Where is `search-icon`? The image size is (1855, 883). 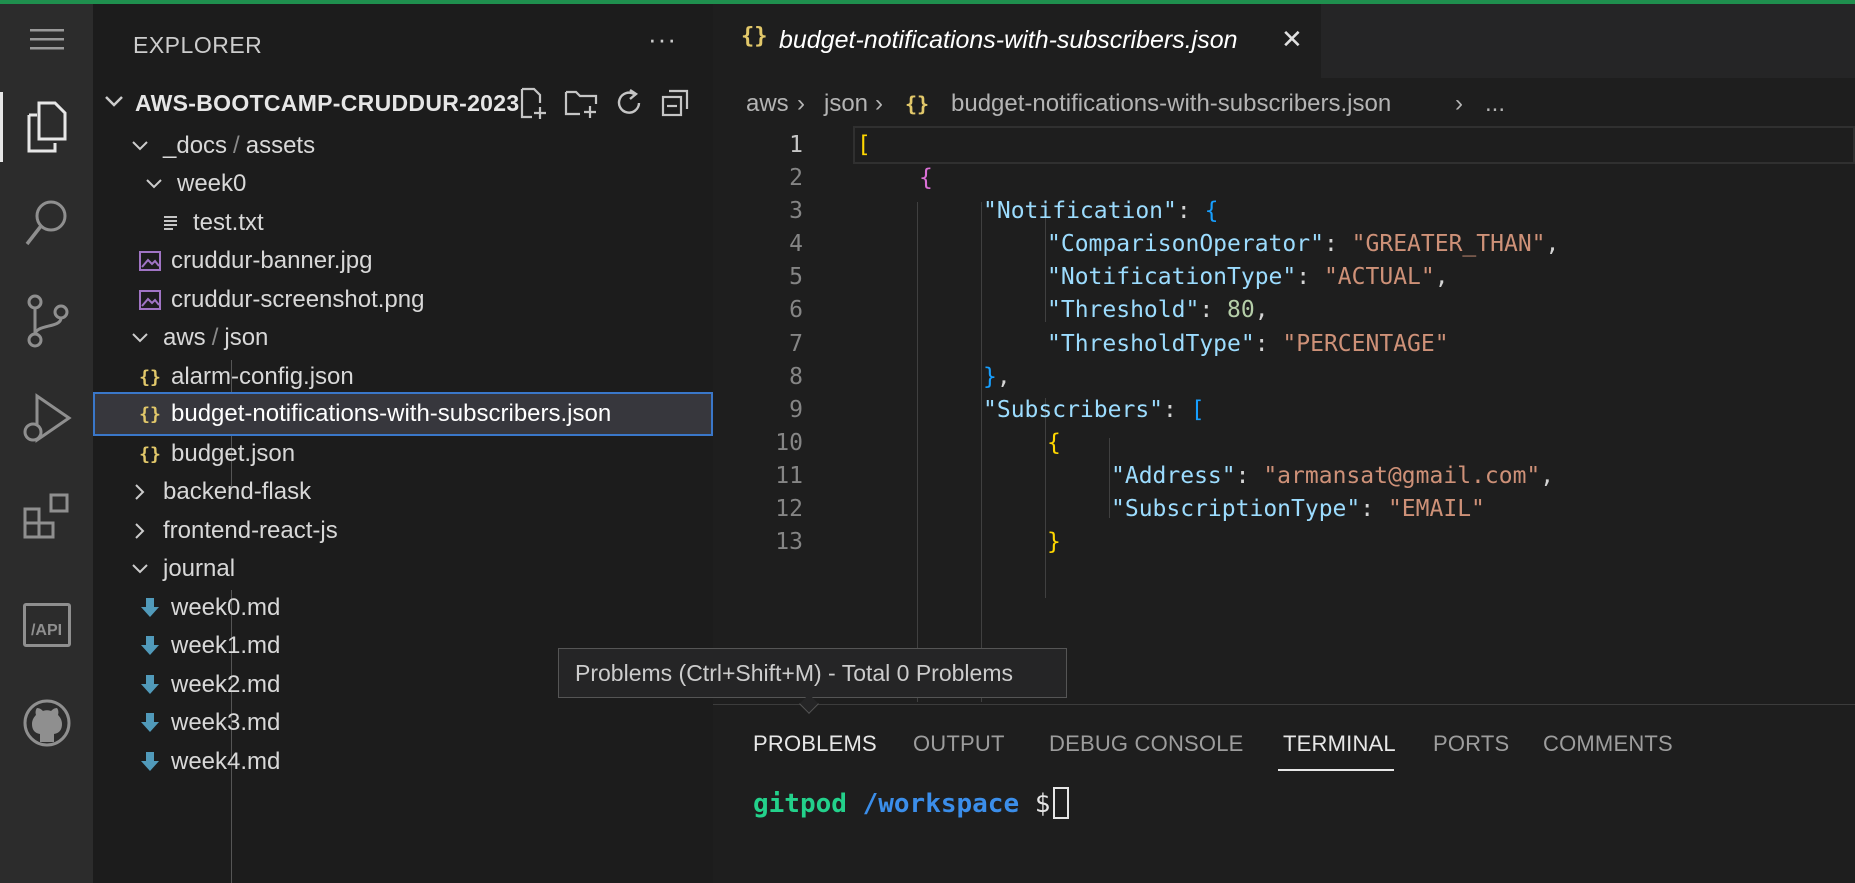
search-icon is located at coordinates (46, 223).